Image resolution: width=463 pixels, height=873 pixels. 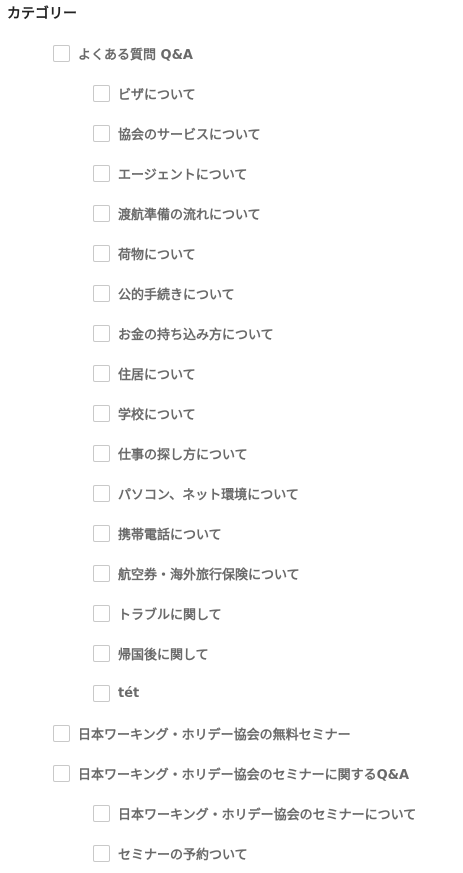 I want to click on category-item: 日本ワーキング・ホリデー協会のセミナーについて, so click(x=231, y=813).